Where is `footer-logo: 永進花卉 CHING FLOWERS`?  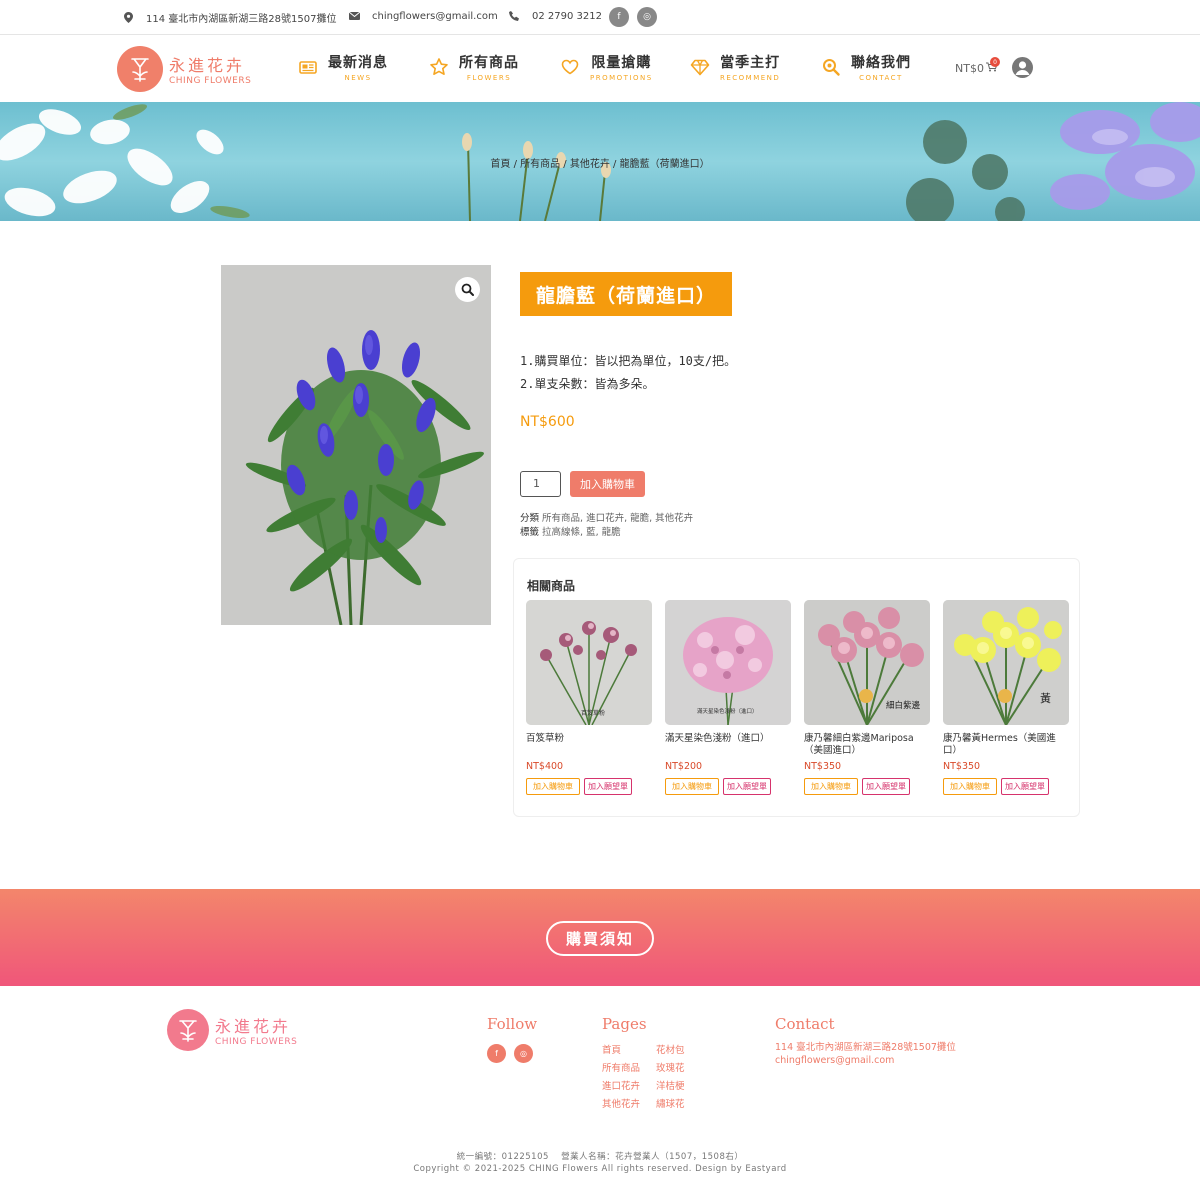 footer-logo: 永進花卉 CHING FLOWERS is located at coordinates (232, 1030).